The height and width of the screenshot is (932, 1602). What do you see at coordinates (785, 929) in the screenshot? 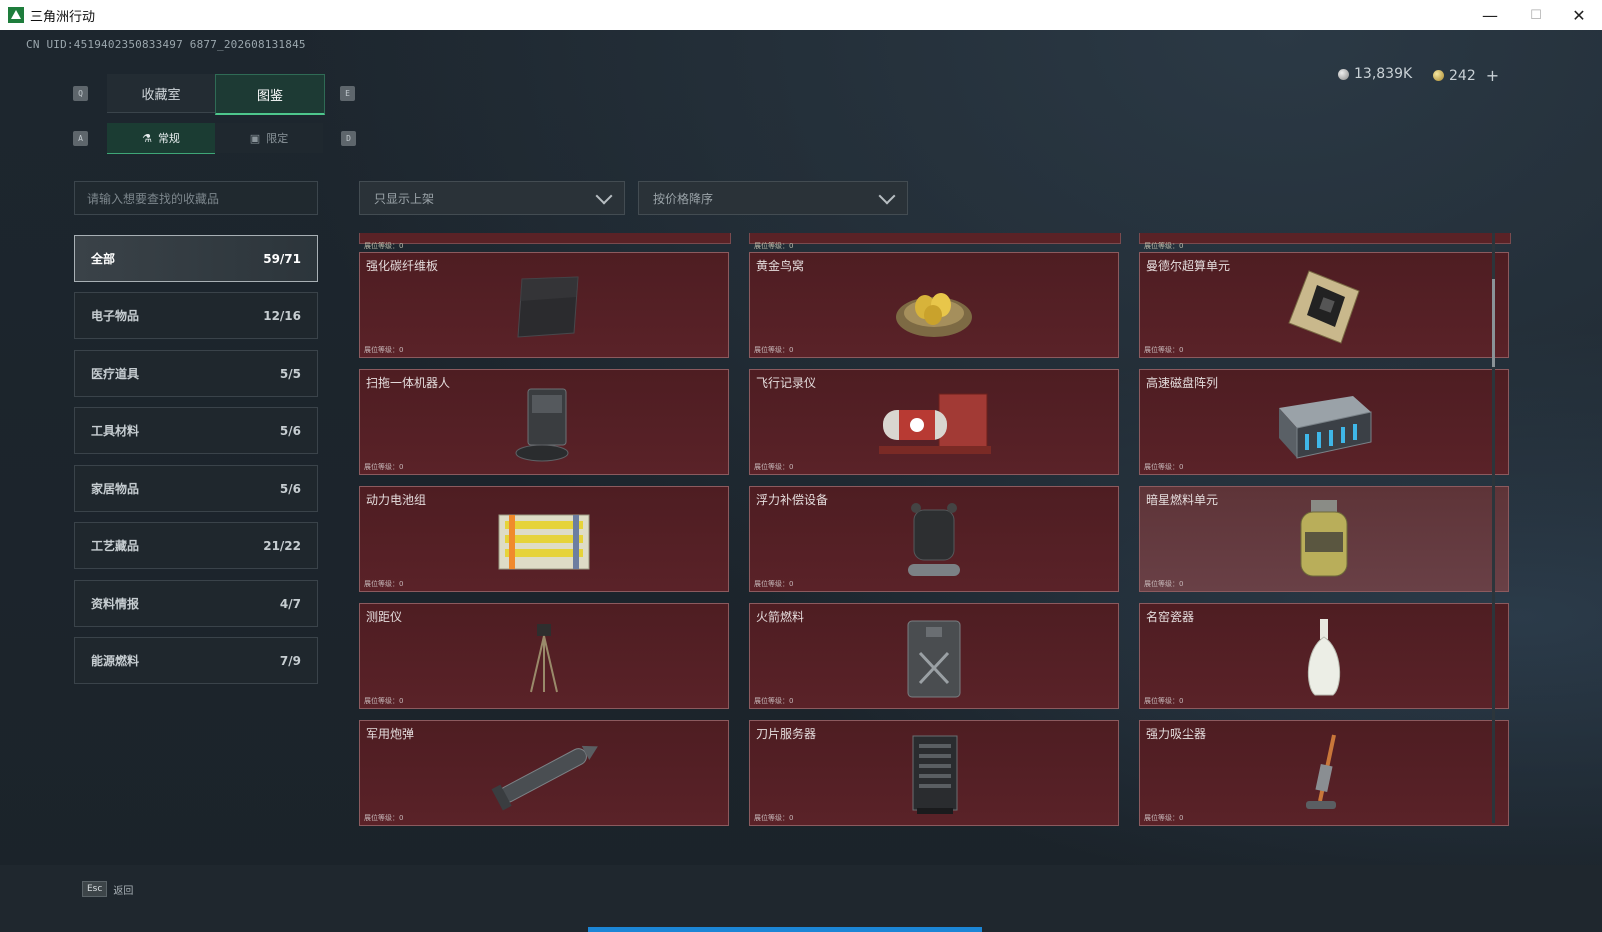
I see `loading-progress-bar` at bounding box center [785, 929].